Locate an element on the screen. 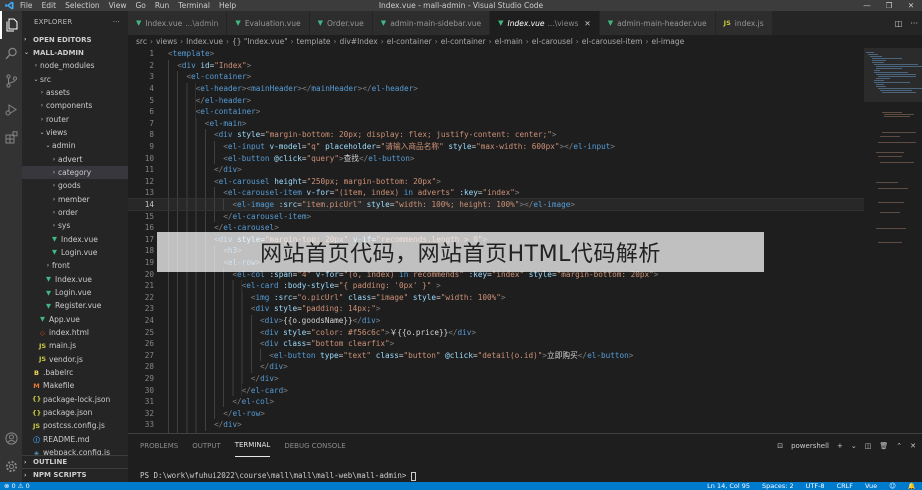  tree-item: ⌄ admin is located at coordinates (75, 145).